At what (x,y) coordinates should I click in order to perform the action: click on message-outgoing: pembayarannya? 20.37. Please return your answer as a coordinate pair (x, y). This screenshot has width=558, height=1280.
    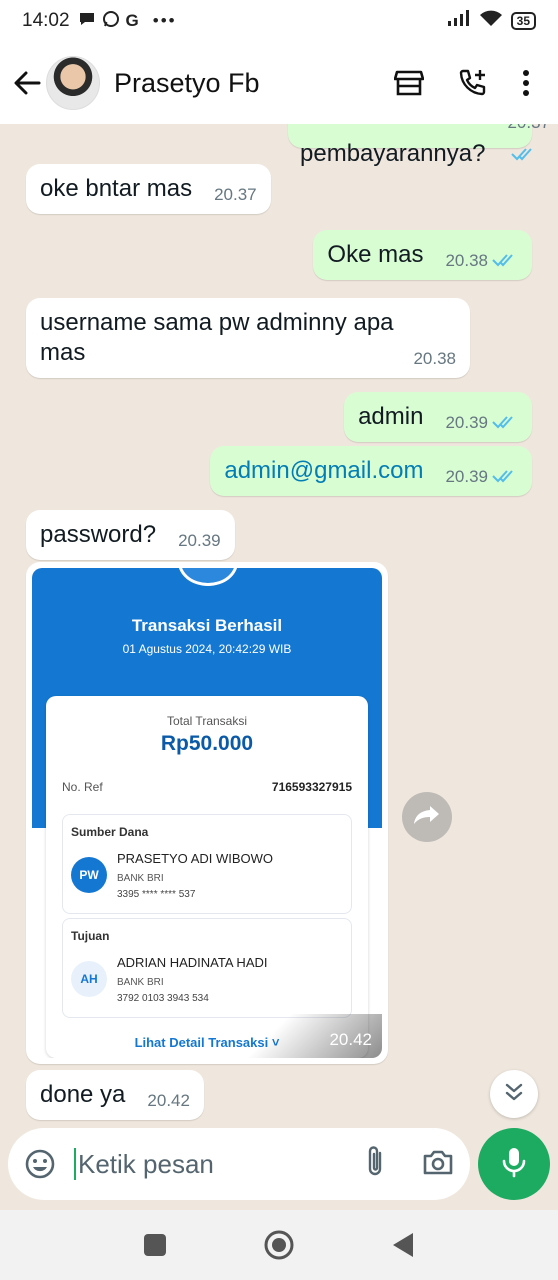
    Looking at the image, I should click on (419, 145).